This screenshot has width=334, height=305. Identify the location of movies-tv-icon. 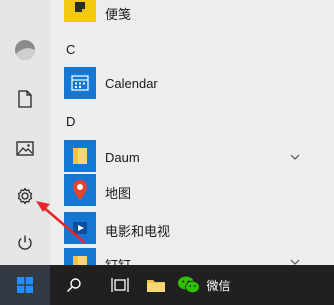
(80, 228).